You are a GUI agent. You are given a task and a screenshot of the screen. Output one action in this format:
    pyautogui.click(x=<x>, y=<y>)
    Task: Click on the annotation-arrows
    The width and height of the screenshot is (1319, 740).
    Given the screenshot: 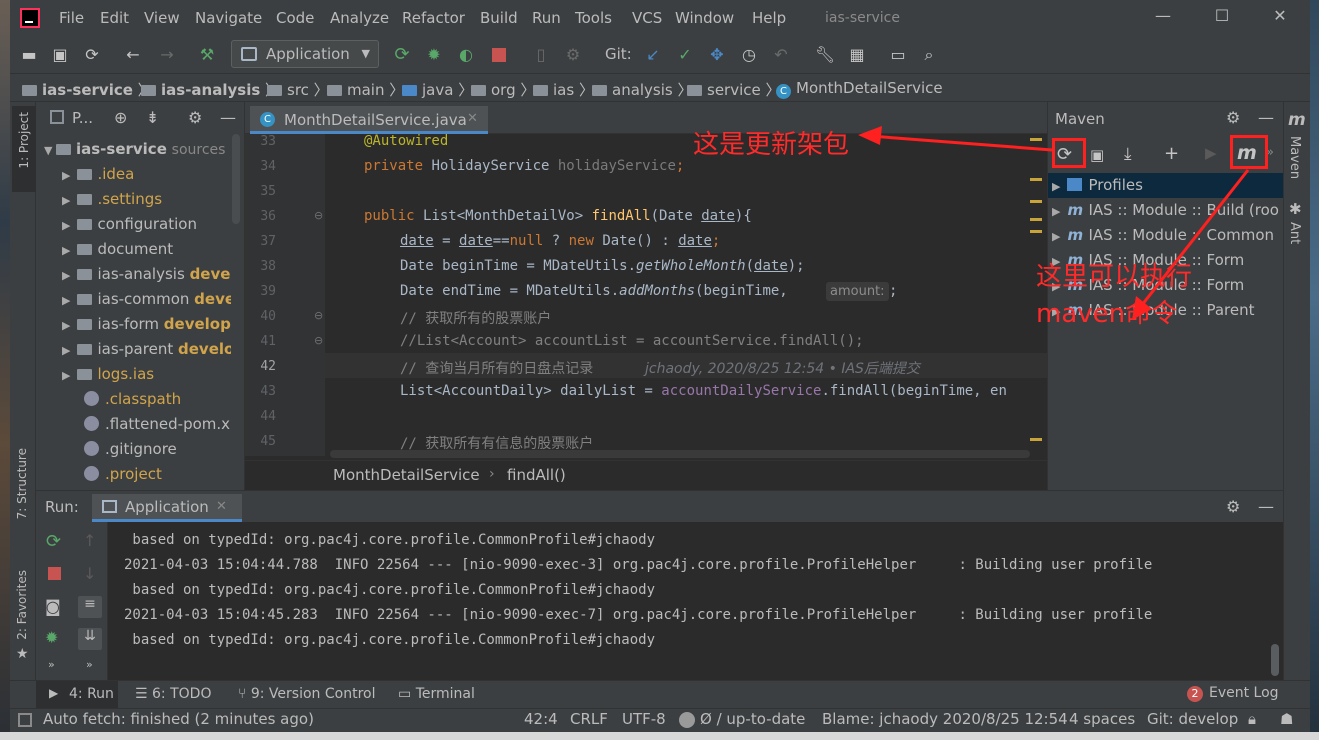 What is the action you would take?
    pyautogui.click(x=1054, y=223)
    